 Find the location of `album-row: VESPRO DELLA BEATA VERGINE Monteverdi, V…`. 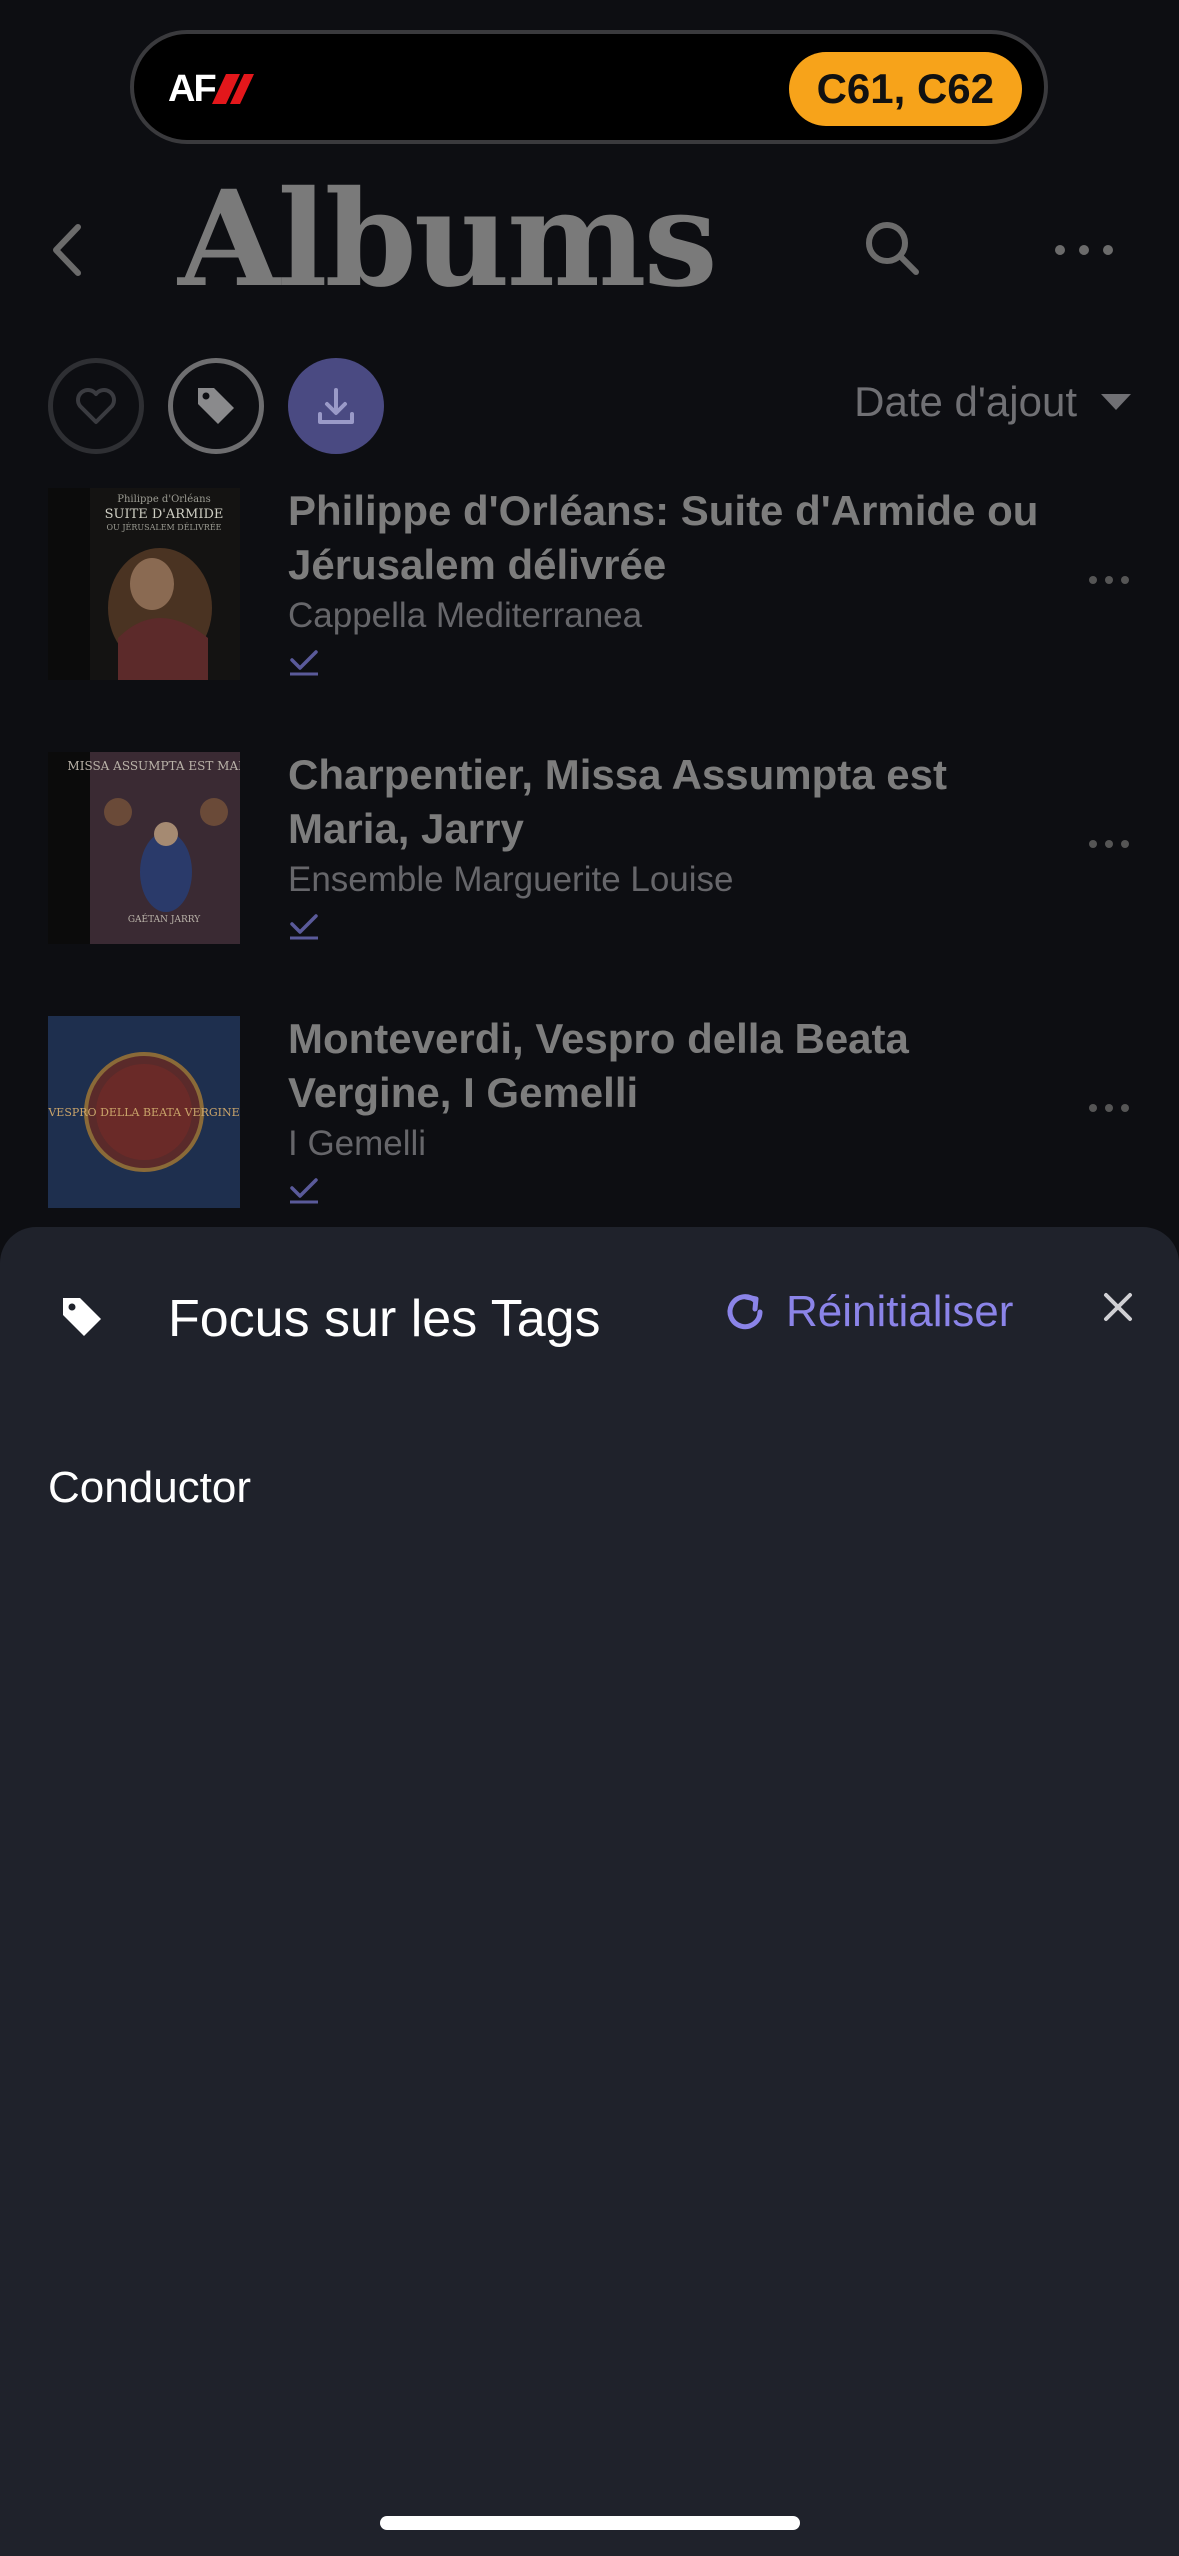

album-row: VESPRO DELLA BEATA VERGINE Monteverdi, V… is located at coordinates (589, 1111).